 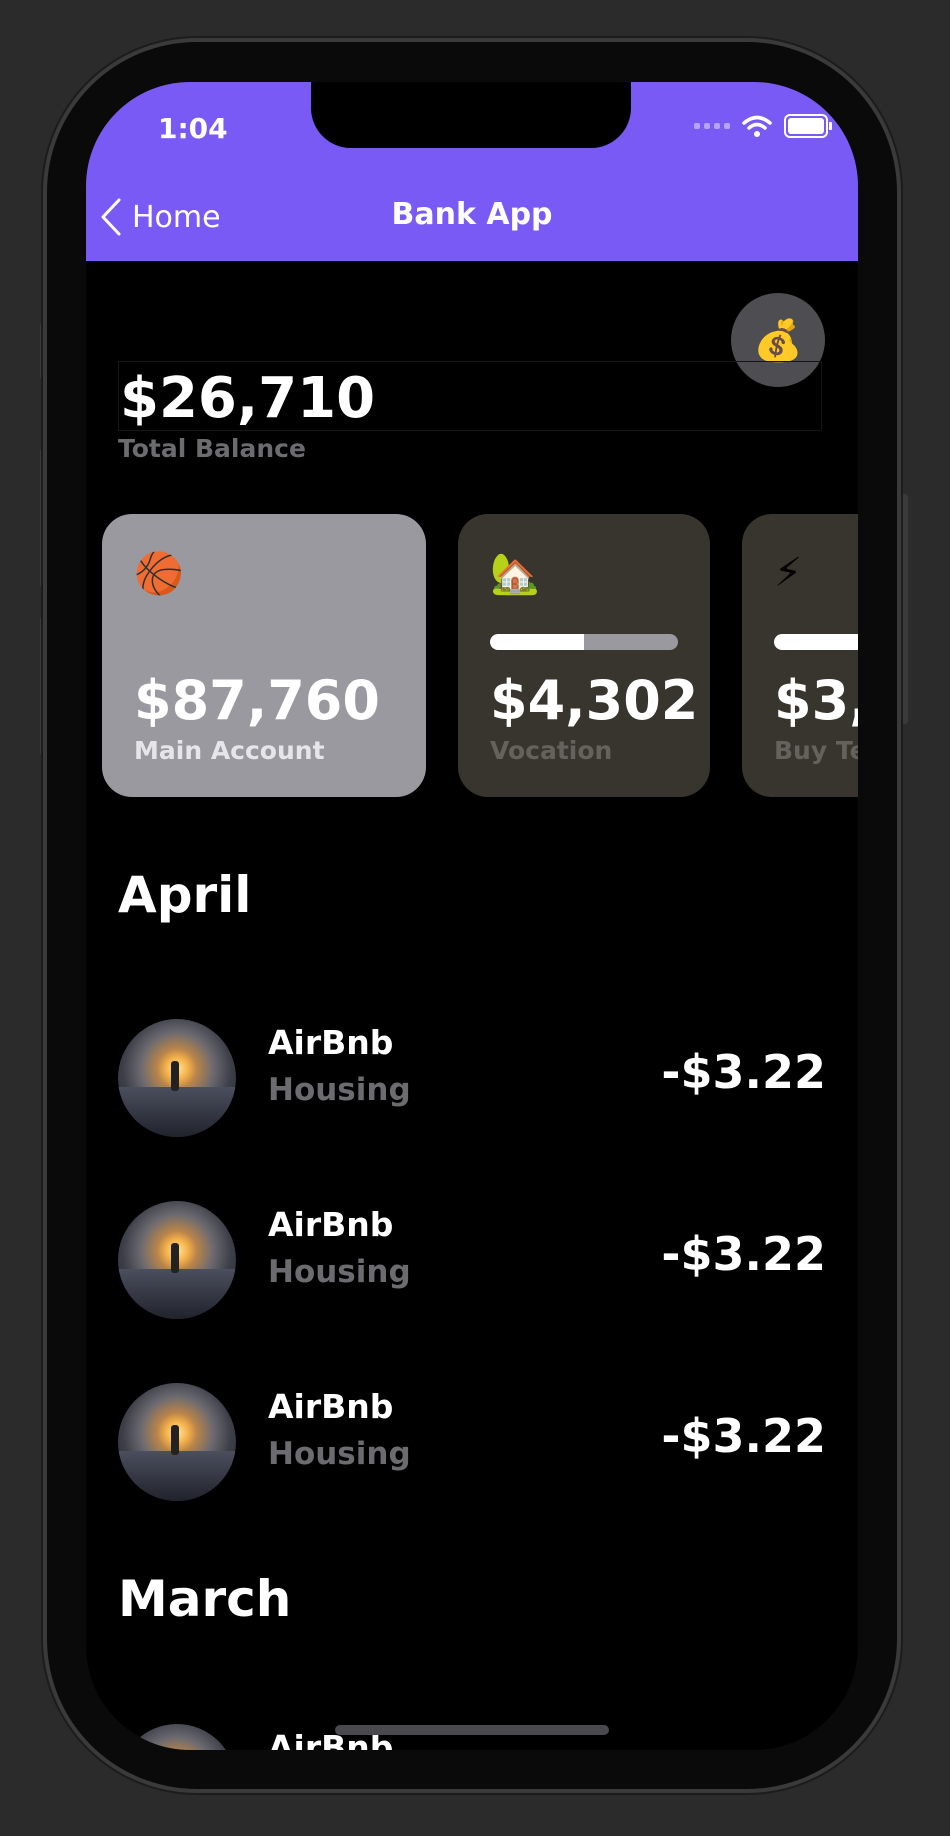 What do you see at coordinates (594, 700) in the screenshot?
I see `account-amount: $4,302` at bounding box center [594, 700].